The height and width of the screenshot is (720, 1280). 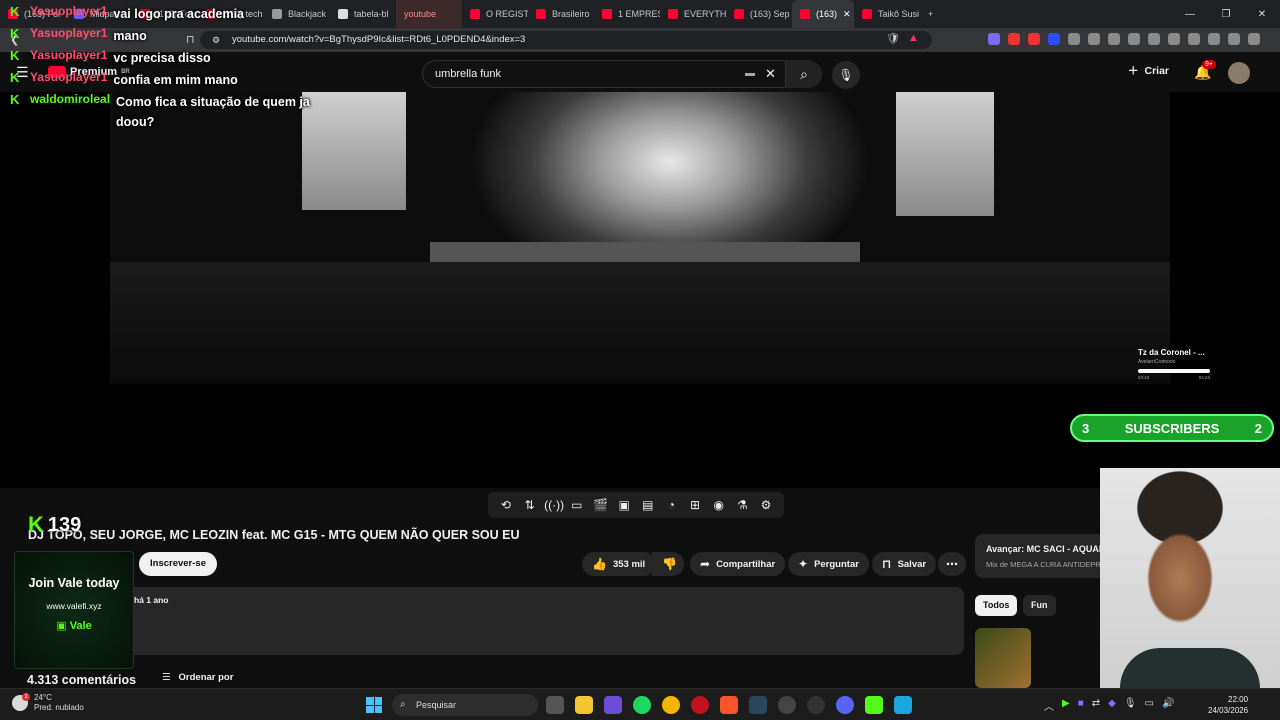 What do you see at coordinates (561, 14) in the screenshot?
I see `browser-tab: Brasileiro` at bounding box center [561, 14].